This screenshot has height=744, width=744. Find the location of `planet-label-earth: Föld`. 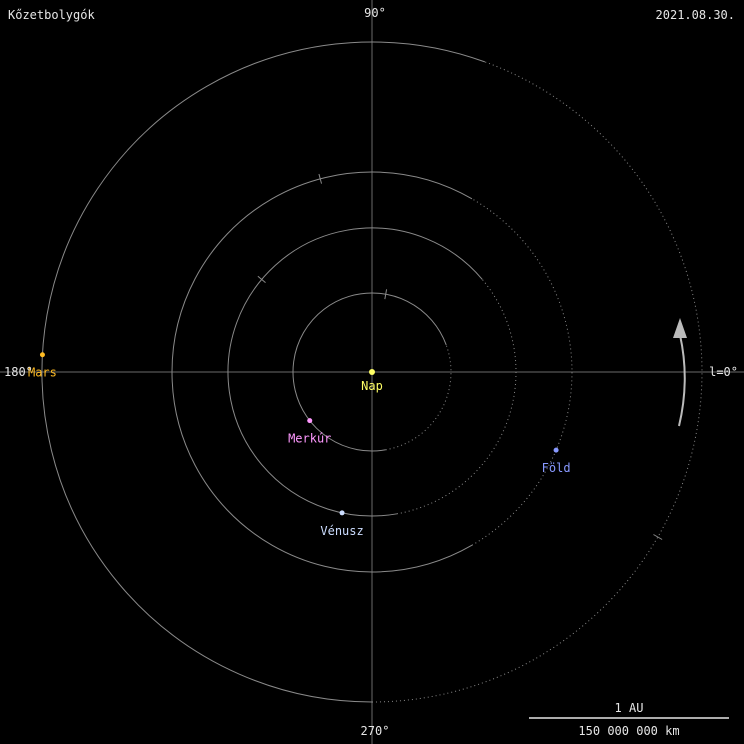

planet-label-earth: Föld is located at coordinates (556, 468).